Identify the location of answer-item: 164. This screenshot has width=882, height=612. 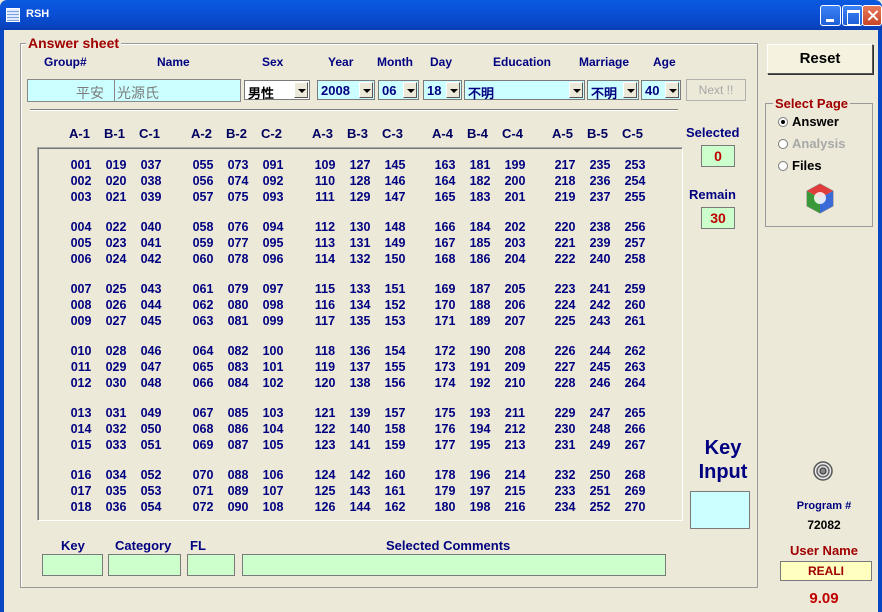
(445, 181).